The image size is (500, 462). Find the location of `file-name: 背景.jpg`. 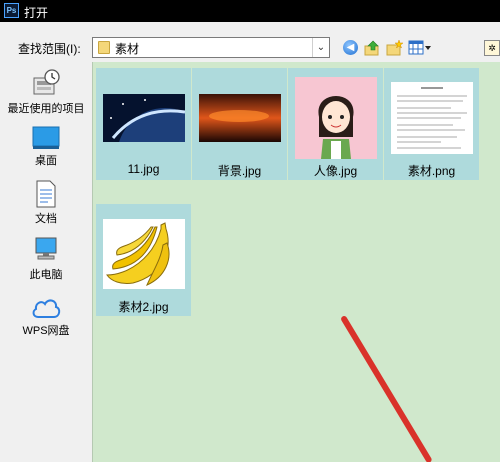

file-name: 背景.jpg is located at coordinates (239, 171).